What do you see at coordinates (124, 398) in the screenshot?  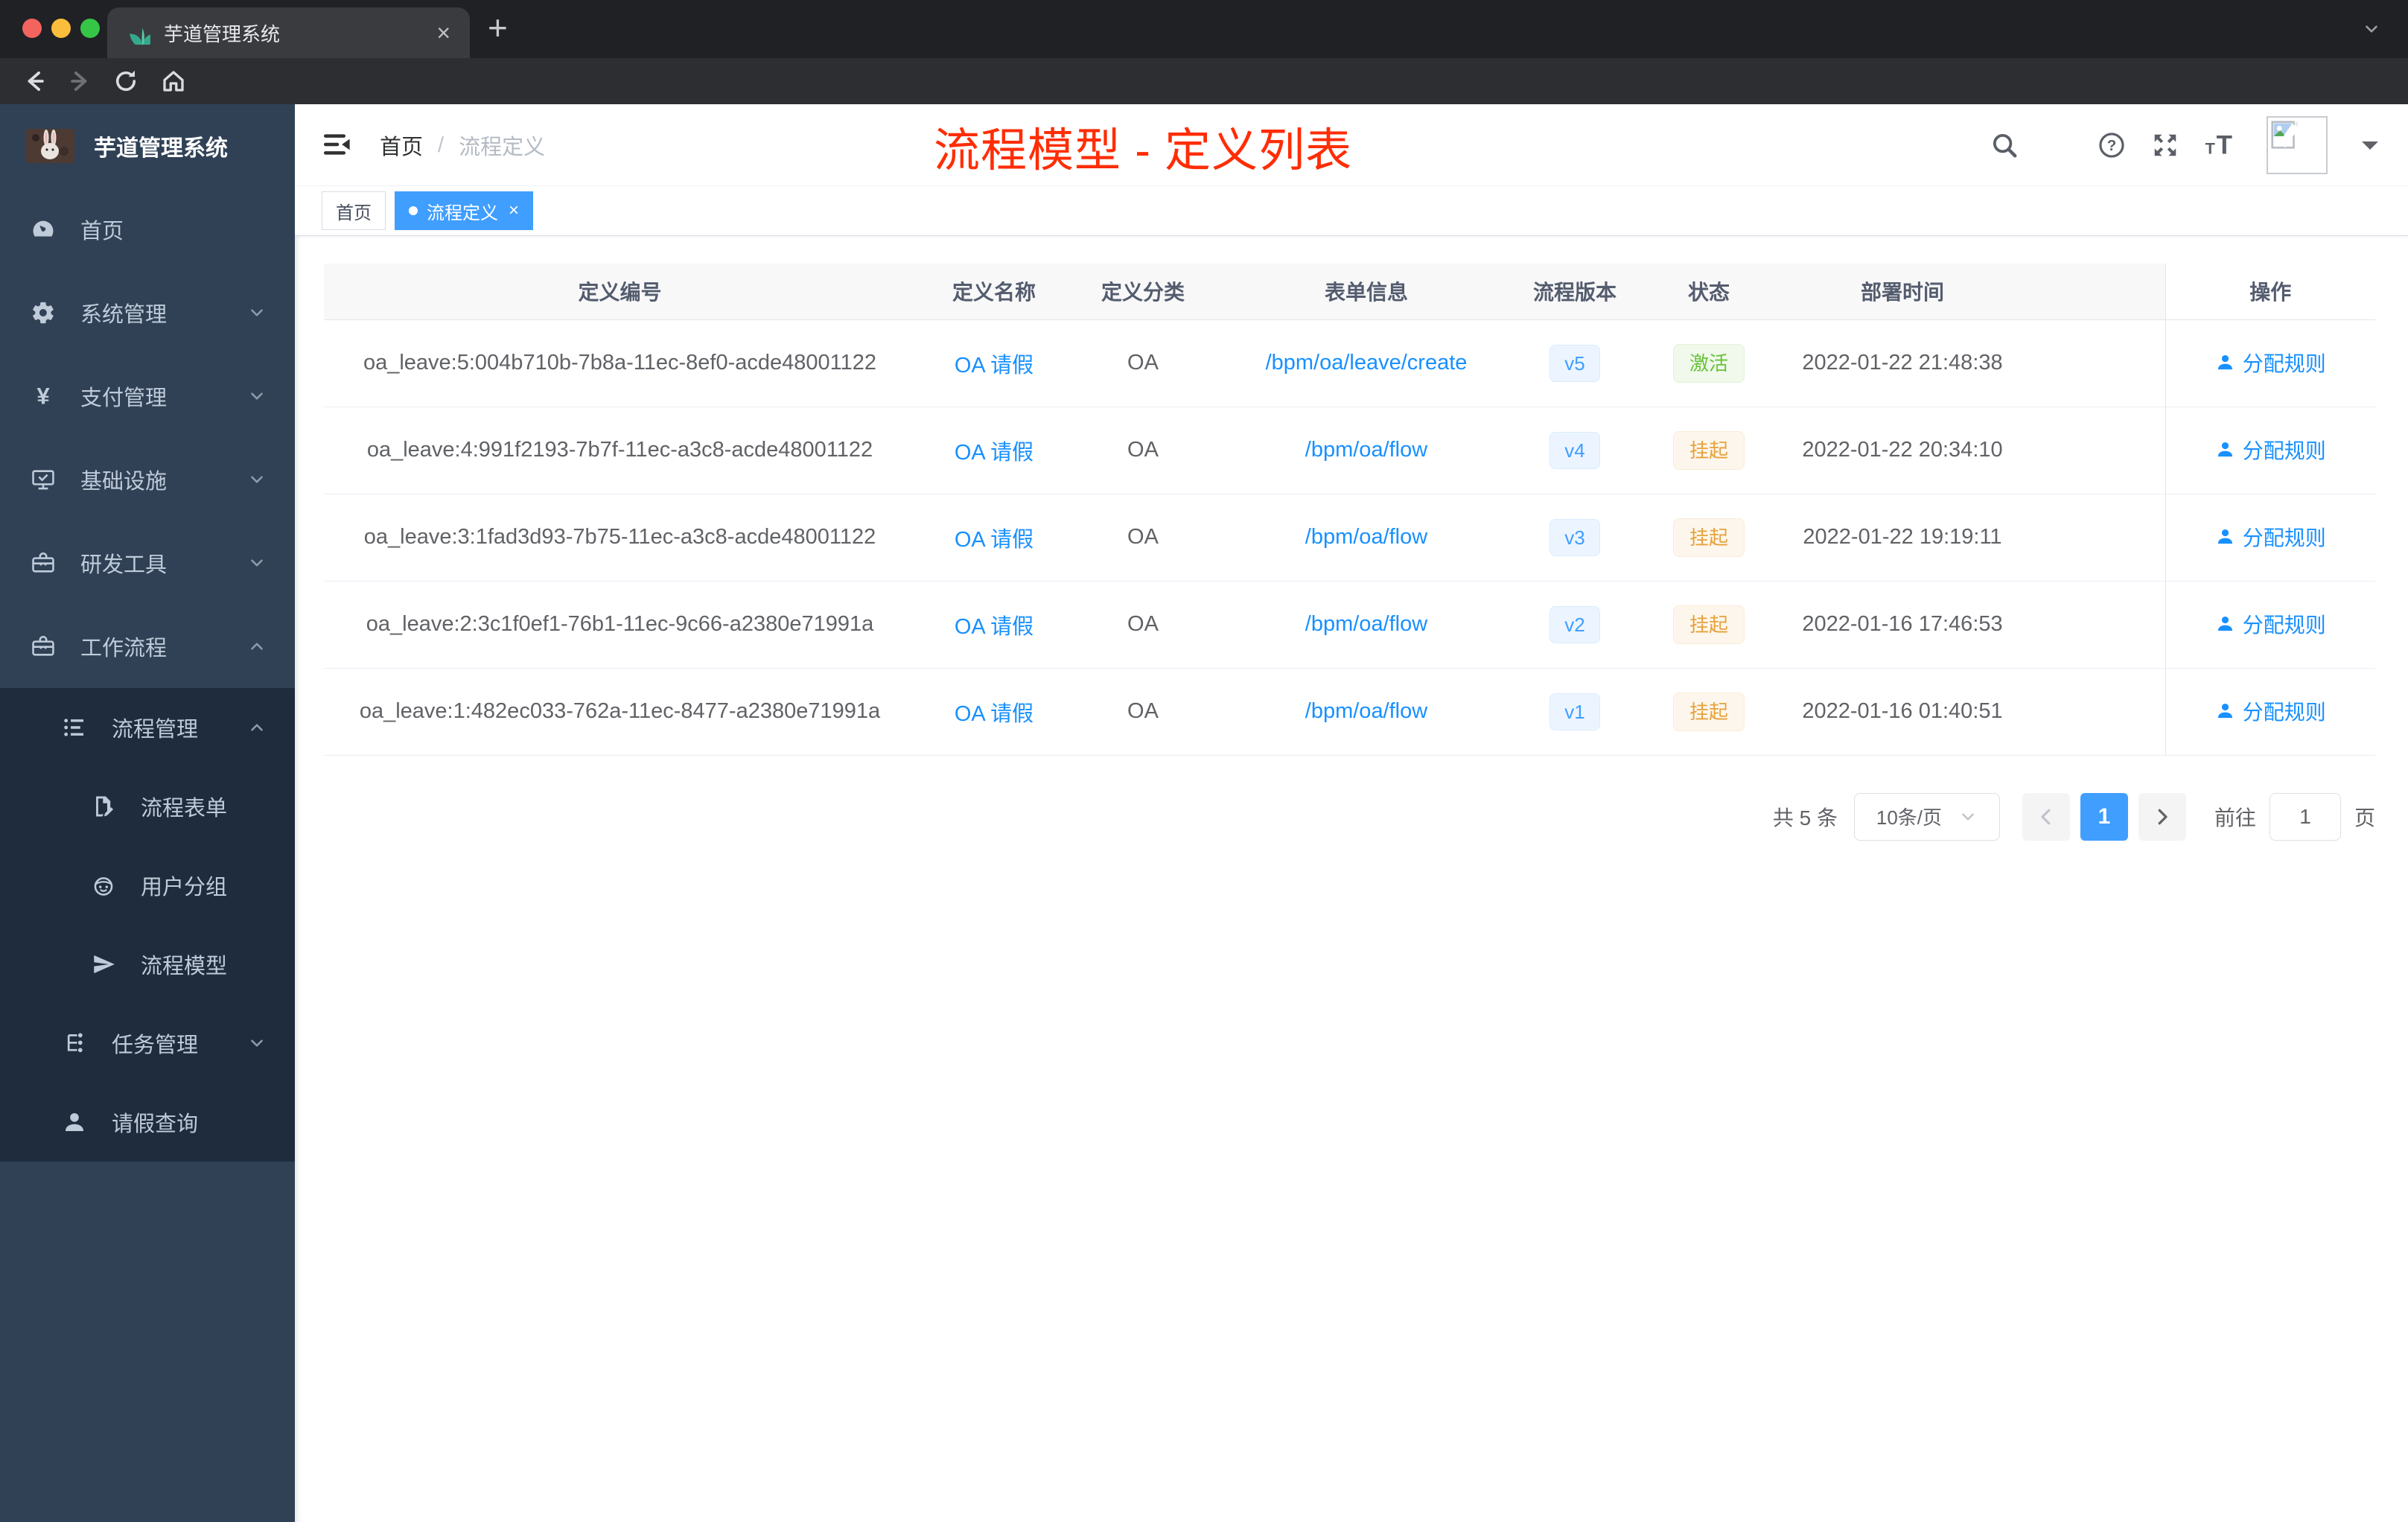 I see `sidebar-item-label: 支付管理` at bounding box center [124, 398].